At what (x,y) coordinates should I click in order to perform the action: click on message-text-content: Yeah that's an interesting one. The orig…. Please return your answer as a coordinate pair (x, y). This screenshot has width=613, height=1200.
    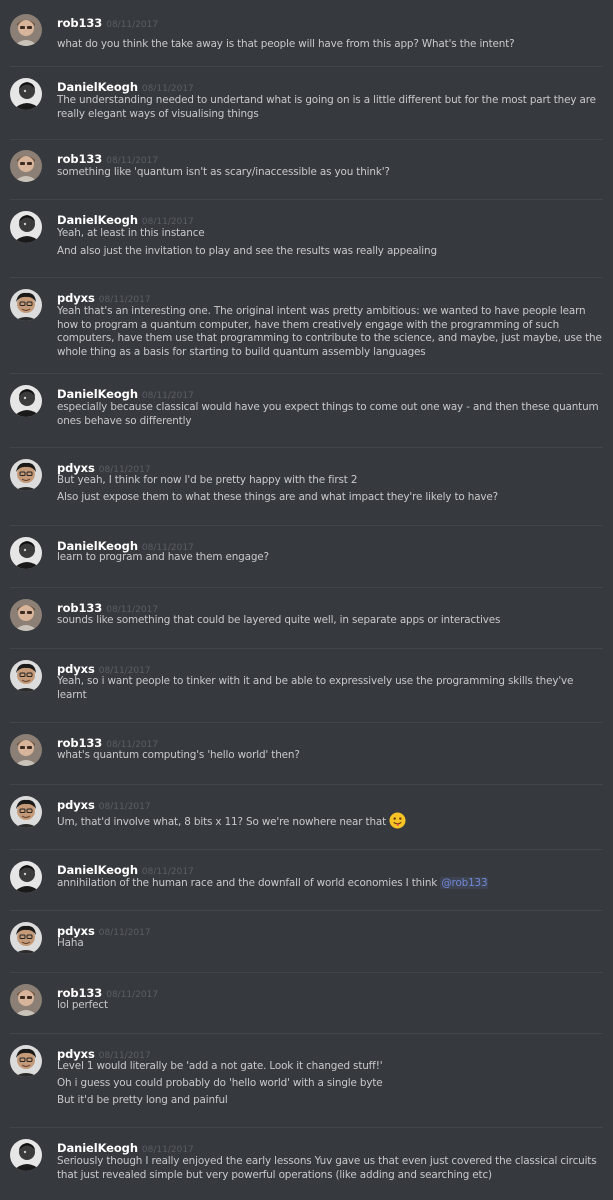
    Looking at the image, I should click on (329, 331).